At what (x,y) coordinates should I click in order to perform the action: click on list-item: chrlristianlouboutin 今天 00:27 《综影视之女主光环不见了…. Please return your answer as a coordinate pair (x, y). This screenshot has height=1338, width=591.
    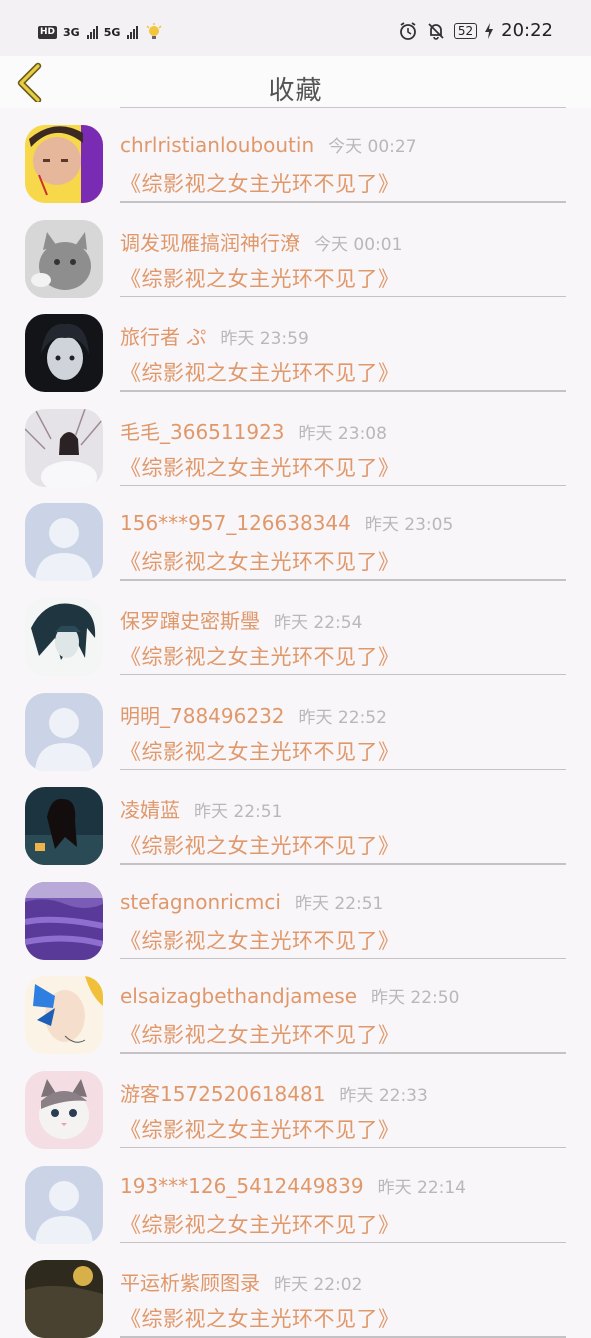
    Looking at the image, I should click on (295, 155).